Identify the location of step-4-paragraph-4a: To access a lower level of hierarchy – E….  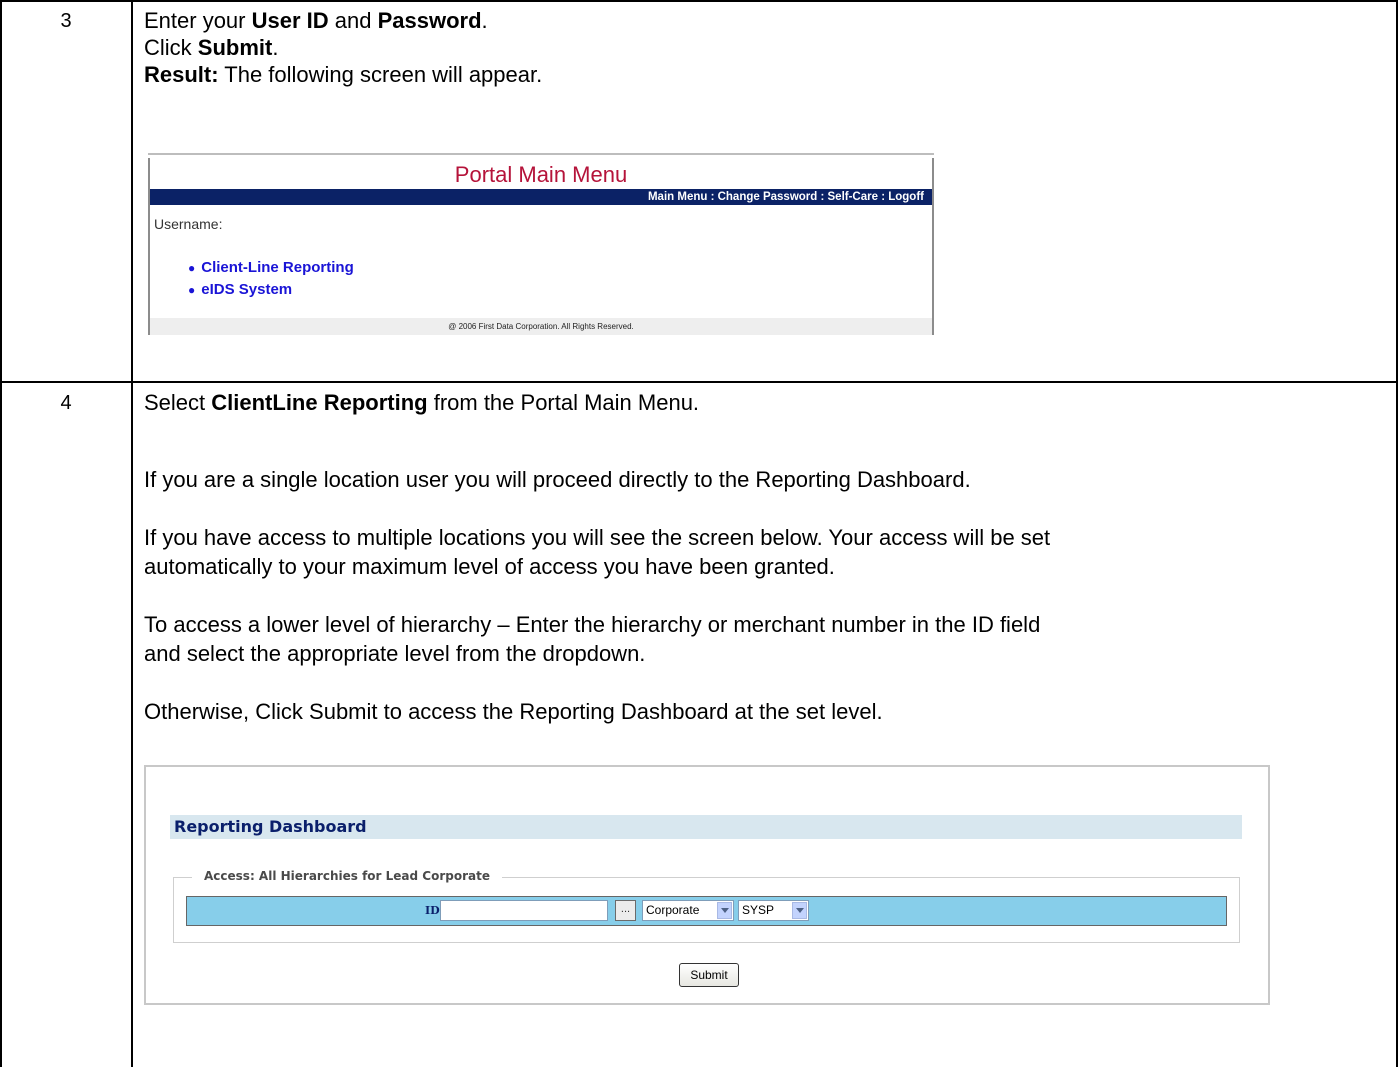
(592, 624).